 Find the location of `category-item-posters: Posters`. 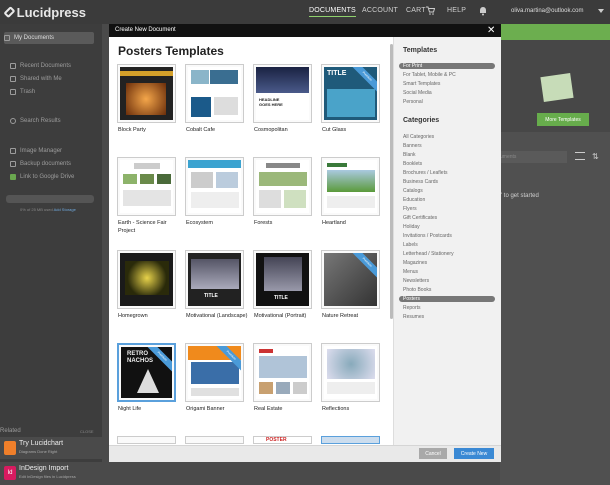

category-item-posters: Posters is located at coordinates (447, 299).